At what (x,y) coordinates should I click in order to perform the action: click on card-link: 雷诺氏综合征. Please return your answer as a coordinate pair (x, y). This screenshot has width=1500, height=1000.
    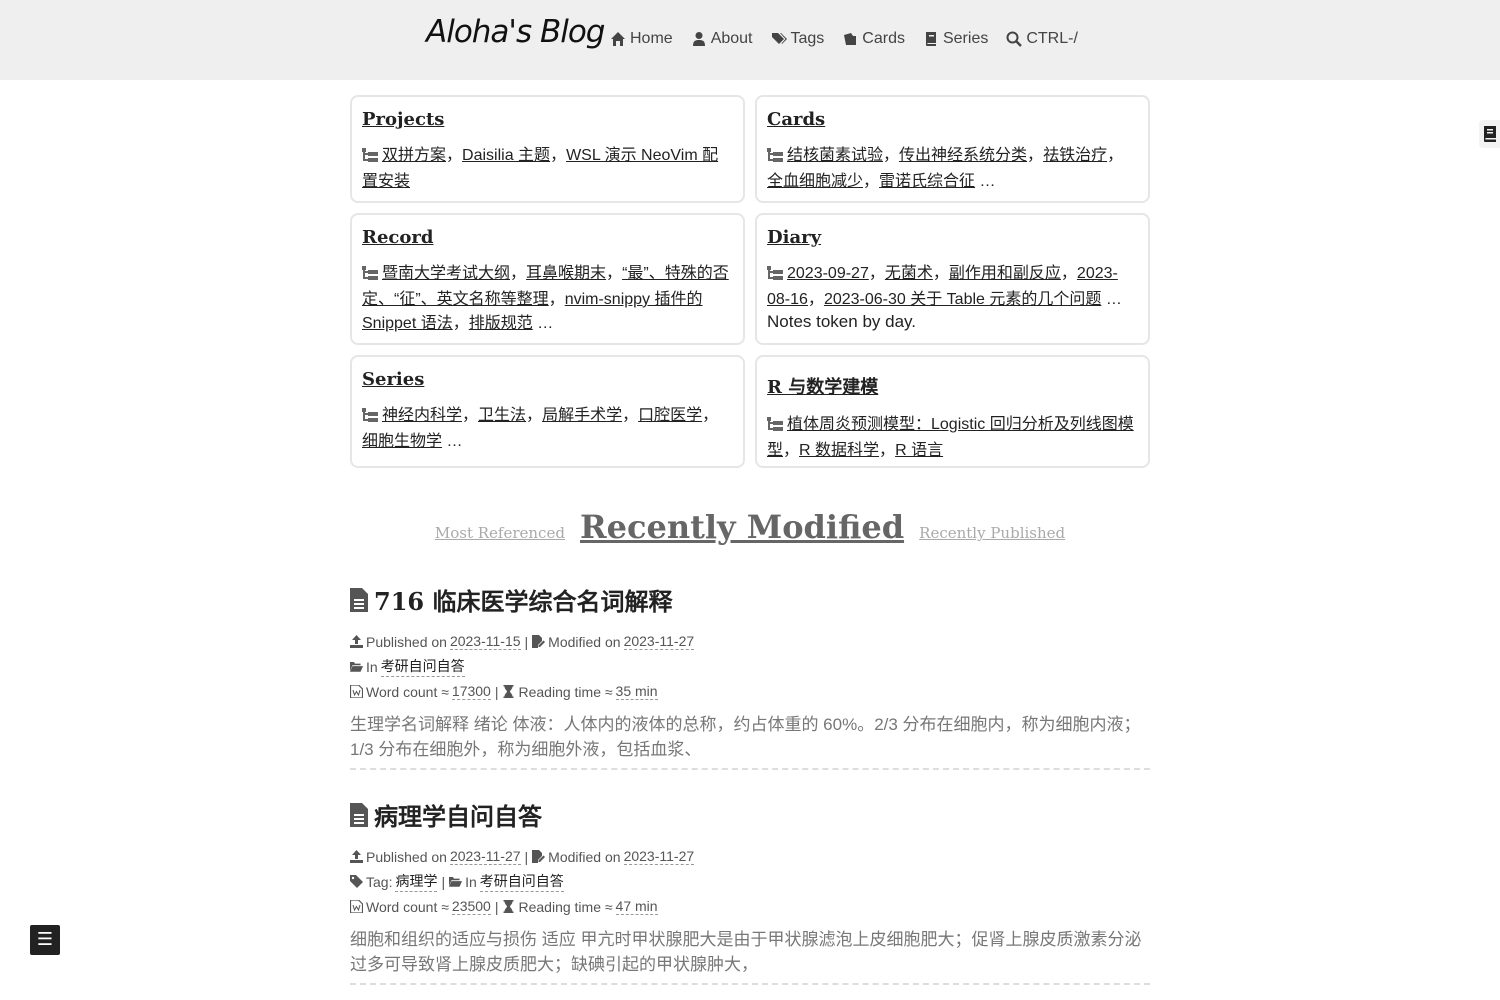
    Looking at the image, I should click on (927, 181).